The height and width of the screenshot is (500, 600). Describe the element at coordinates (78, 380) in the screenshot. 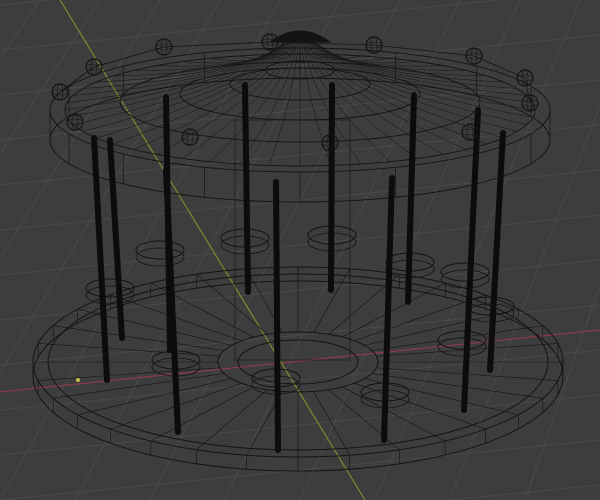

I see `origin-point-icon` at that location.